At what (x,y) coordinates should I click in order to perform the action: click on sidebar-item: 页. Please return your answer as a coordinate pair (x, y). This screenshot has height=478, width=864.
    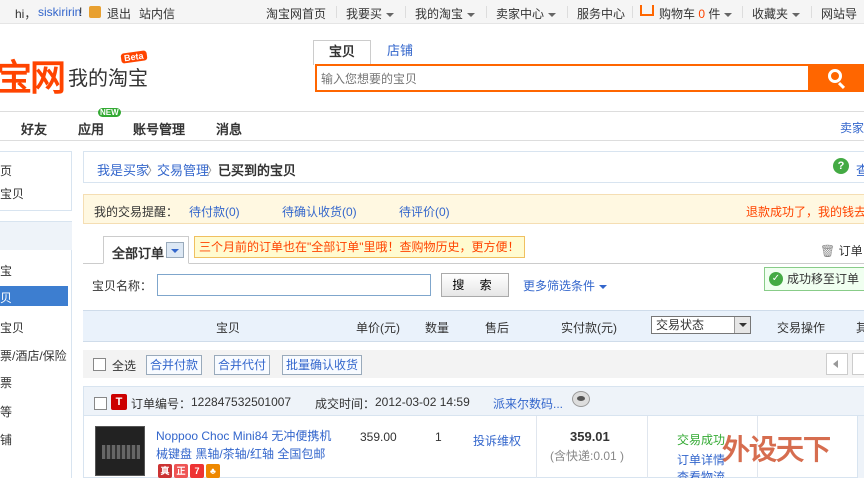
    Looking at the image, I should click on (6, 170).